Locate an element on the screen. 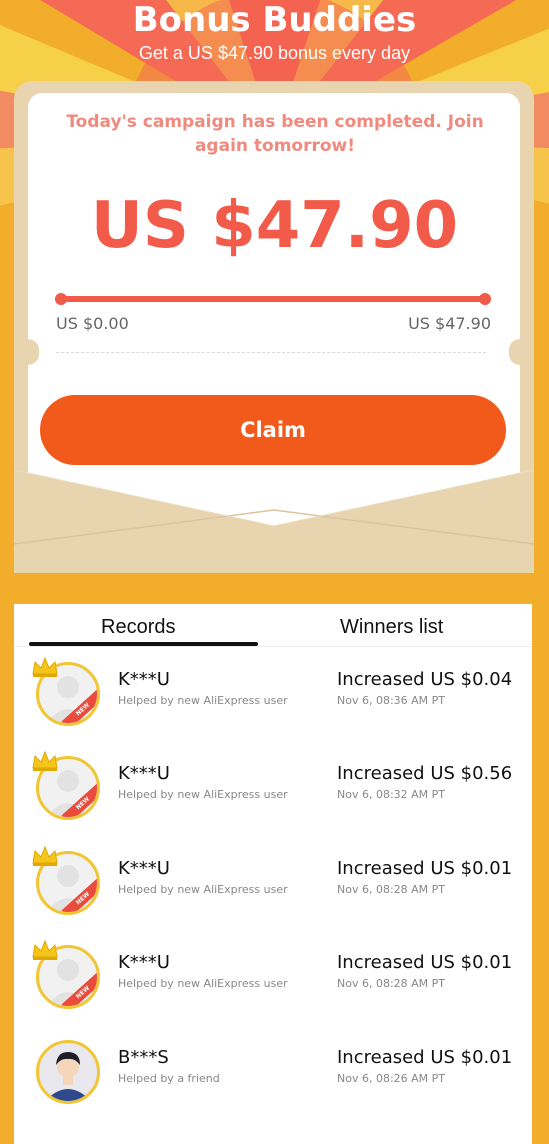 The height and width of the screenshot is (1144, 549). progress-max-label: US $47.90 is located at coordinates (449, 323).